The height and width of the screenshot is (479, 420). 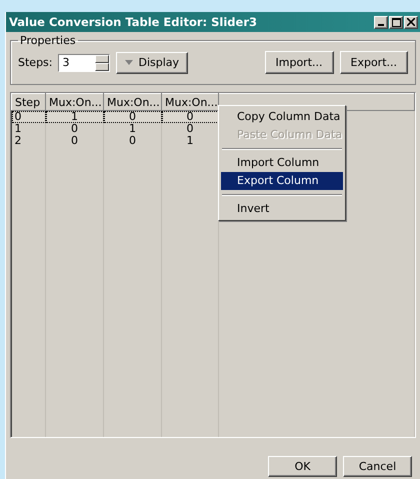 What do you see at coordinates (29, 102) in the screenshot?
I see `column-header: Step` at bounding box center [29, 102].